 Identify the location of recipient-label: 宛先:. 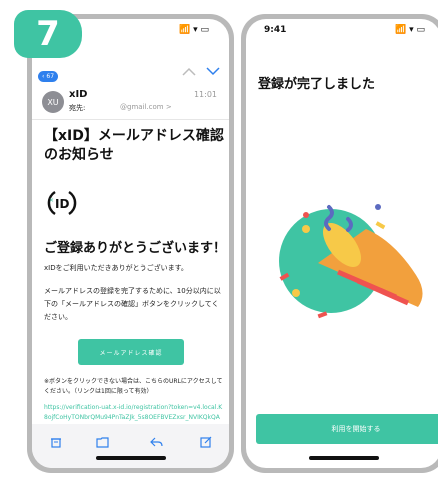
(77, 108).